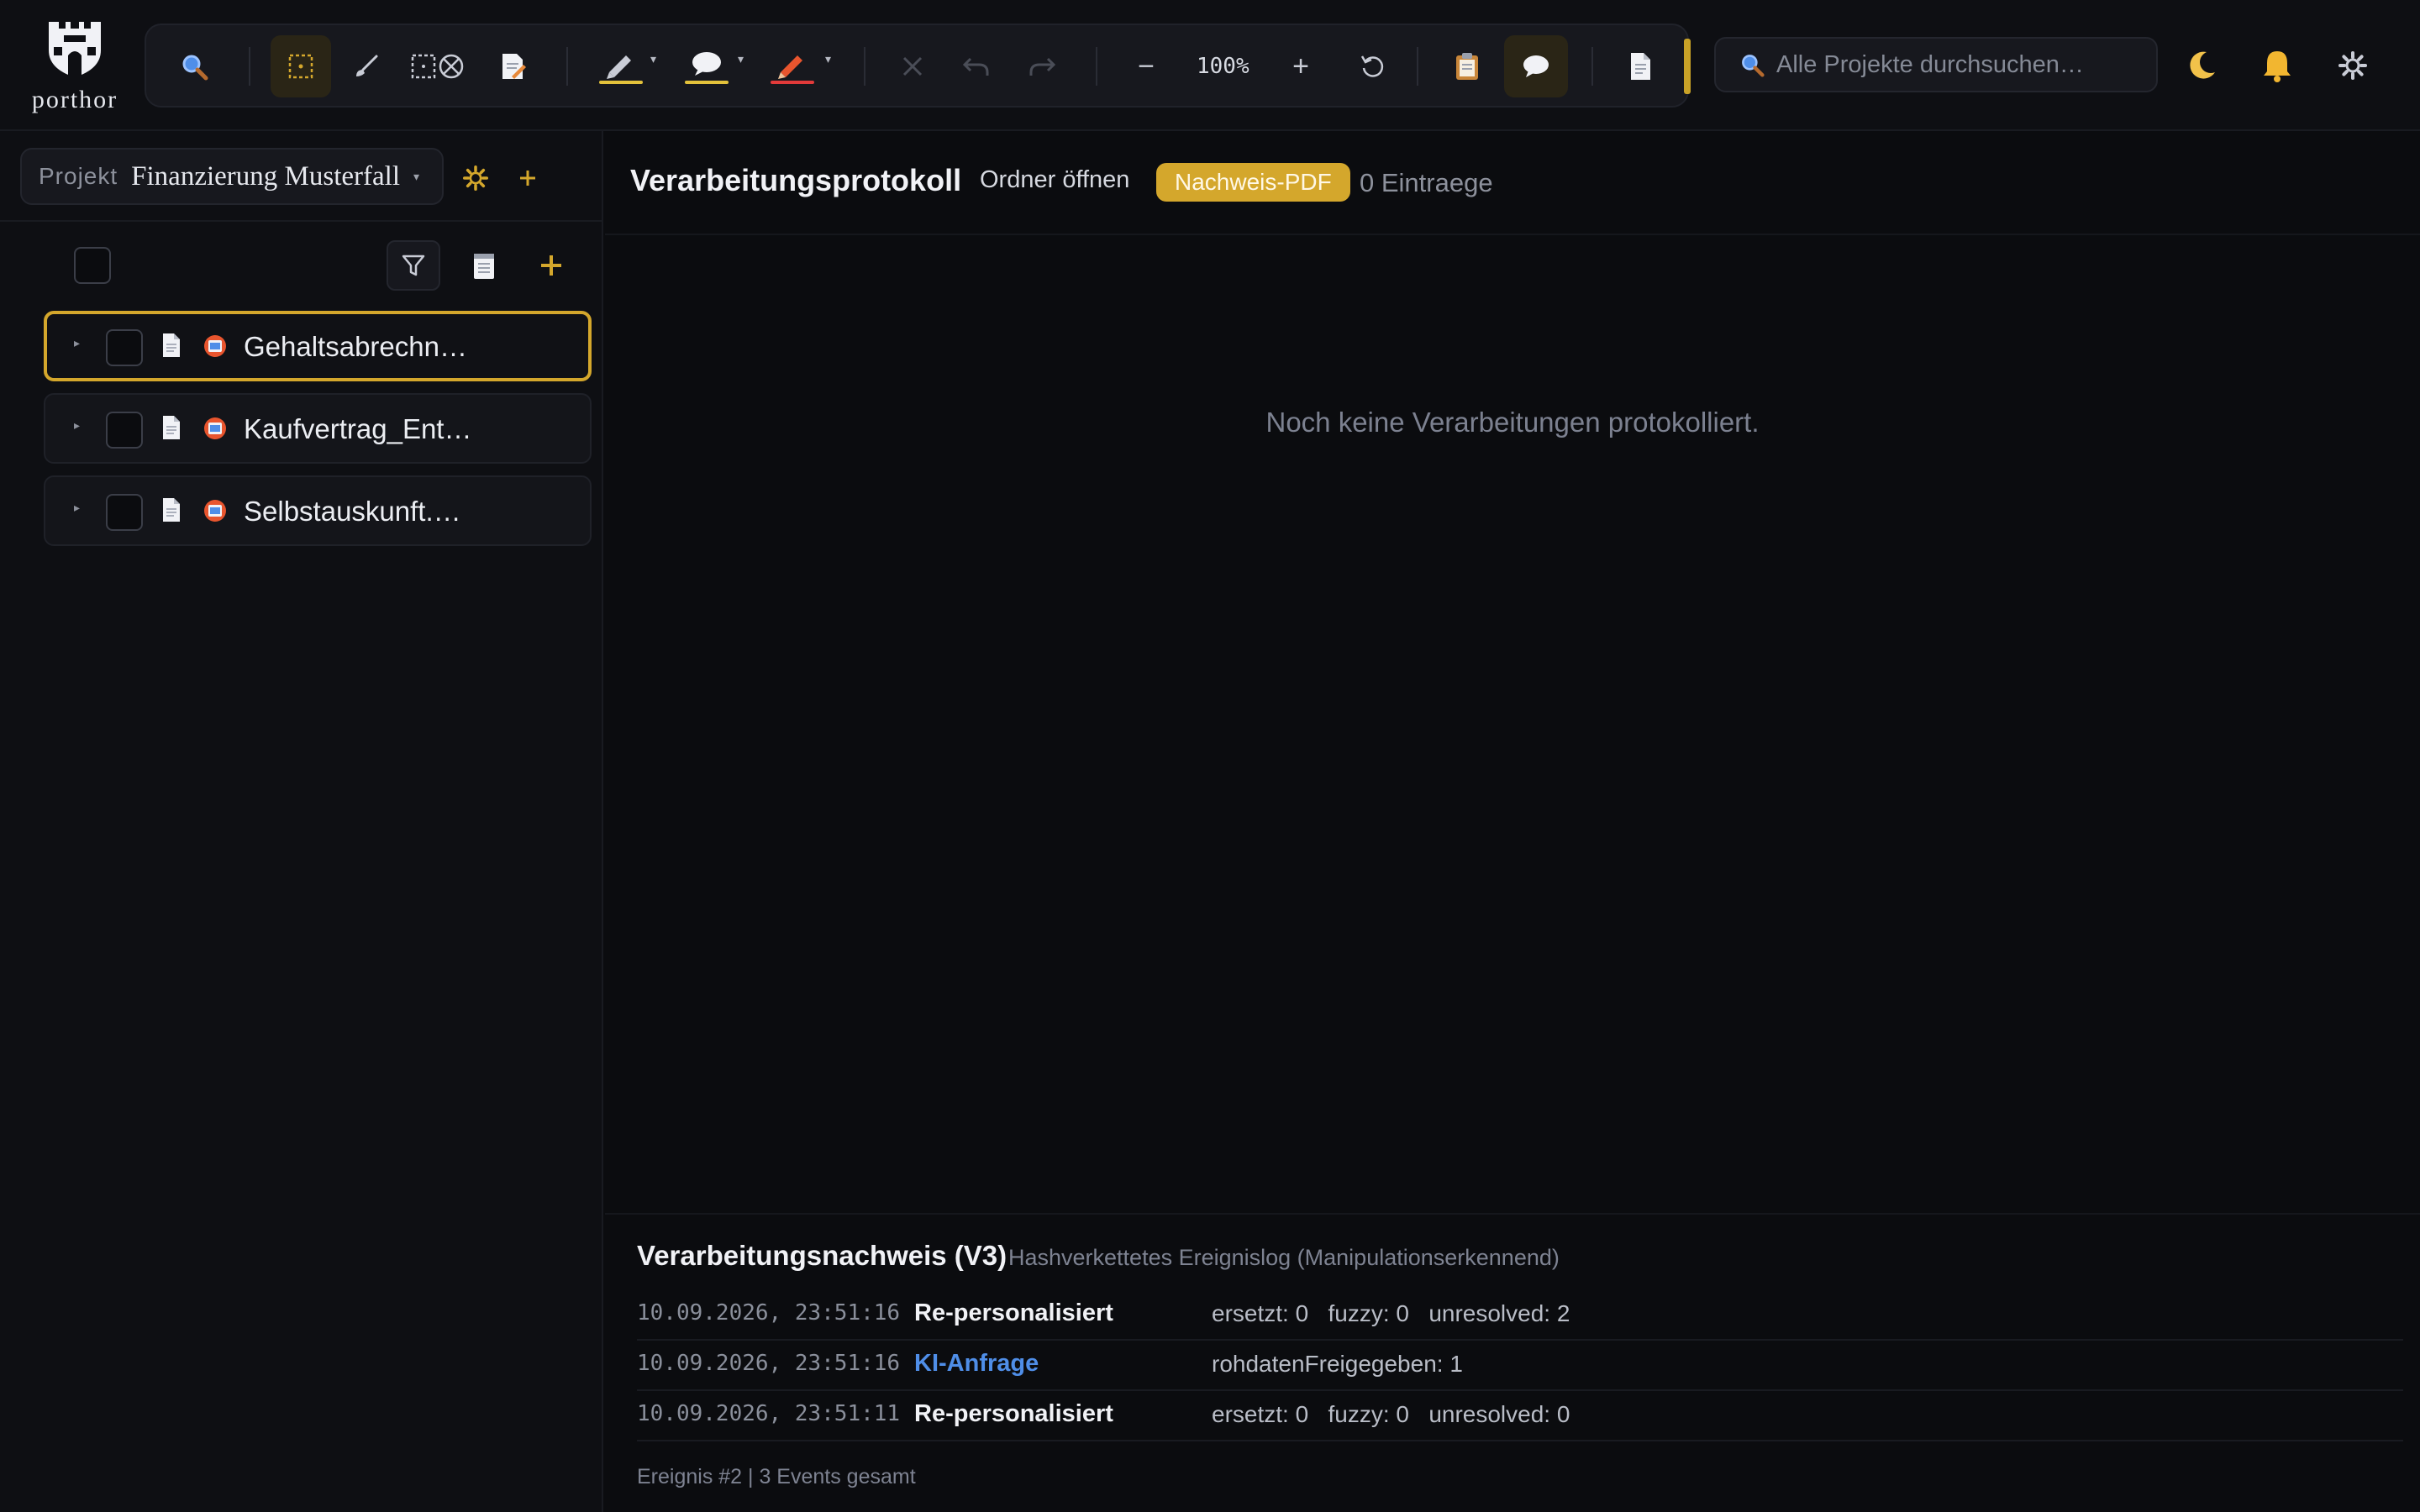 The width and height of the screenshot is (2420, 1512). Describe the element at coordinates (1961, 64) in the screenshot. I see `search-input` at that location.